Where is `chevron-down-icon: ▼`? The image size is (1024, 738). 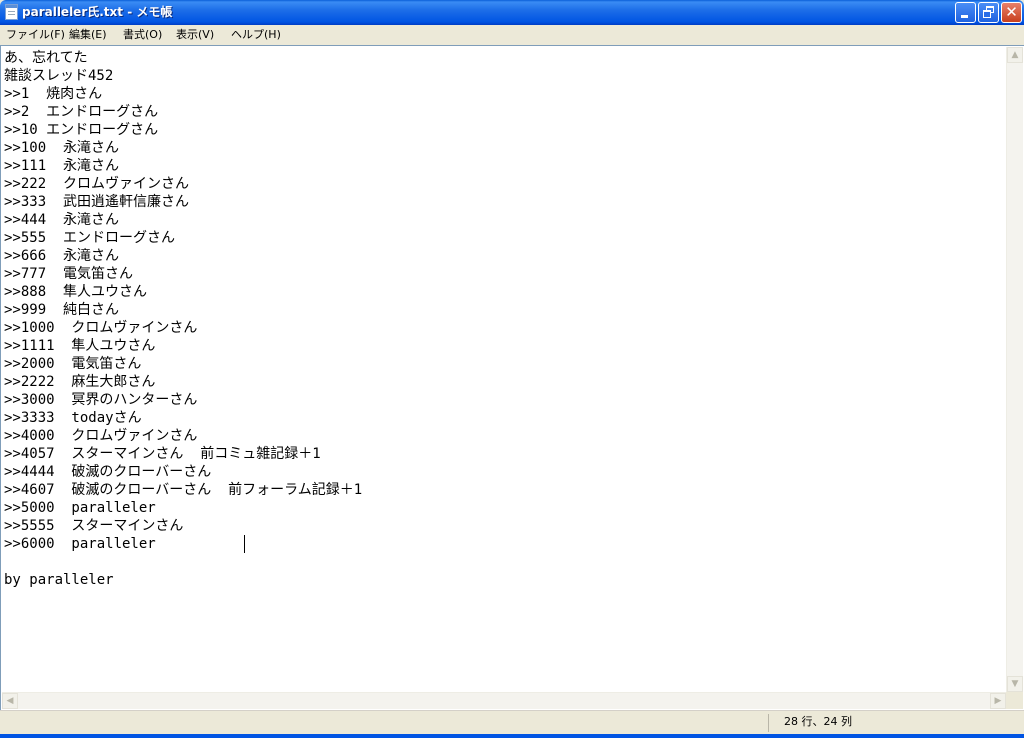
chevron-down-icon: ▼ is located at coordinates (1015, 684).